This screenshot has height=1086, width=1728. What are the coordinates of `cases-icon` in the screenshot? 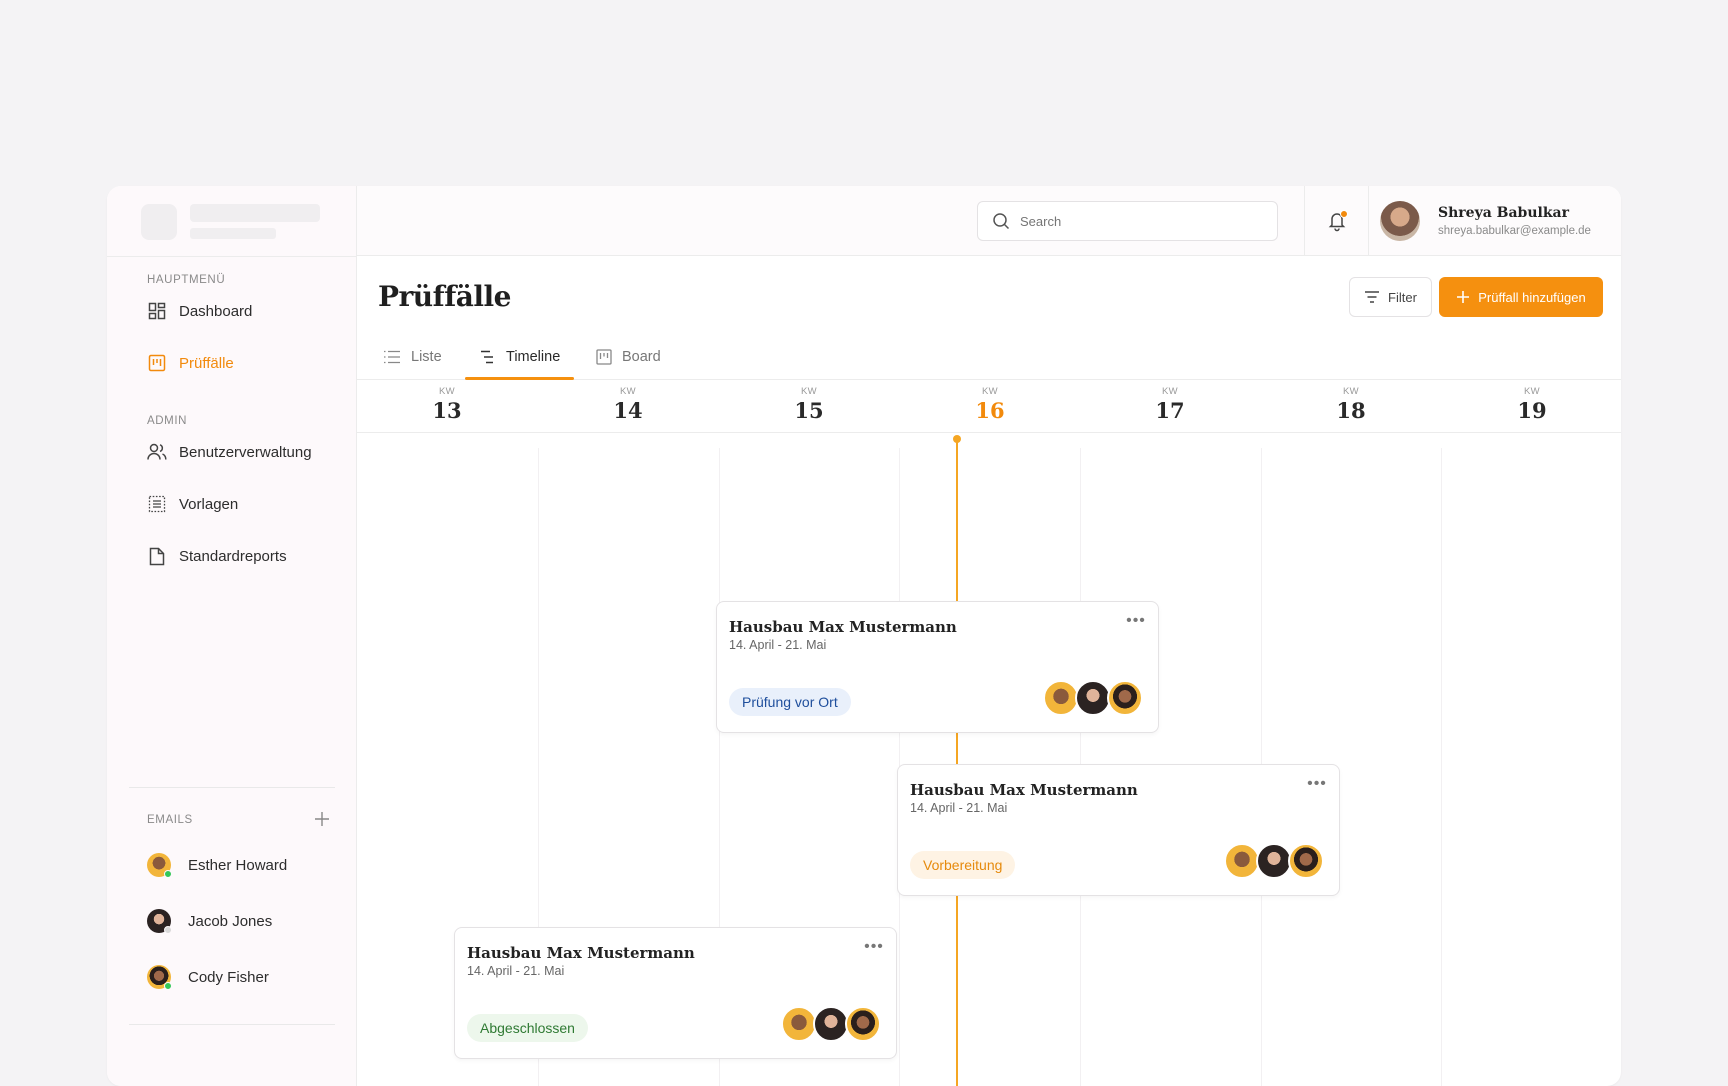 It's located at (157, 363).